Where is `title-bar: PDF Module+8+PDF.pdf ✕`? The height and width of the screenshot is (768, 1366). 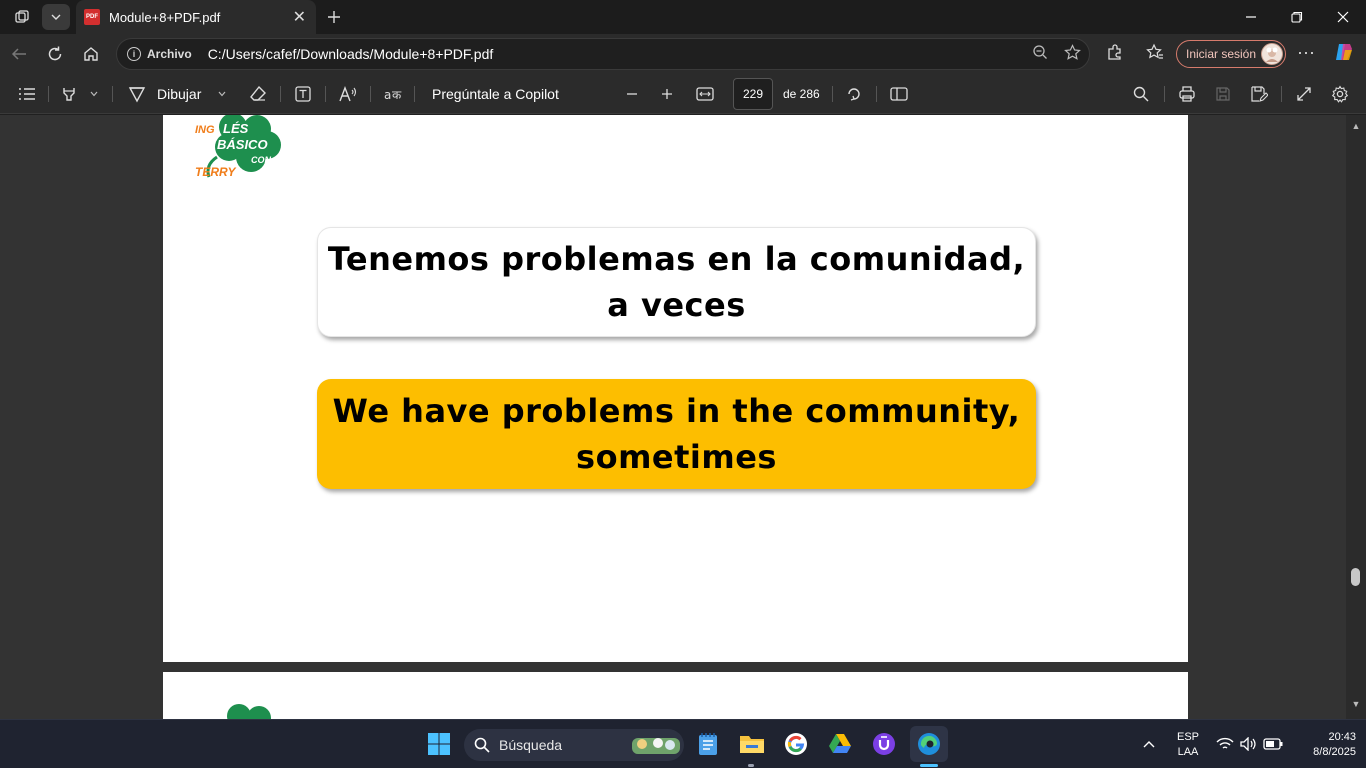
title-bar: PDF Module+8+PDF.pdf ✕ is located at coordinates (683, 17).